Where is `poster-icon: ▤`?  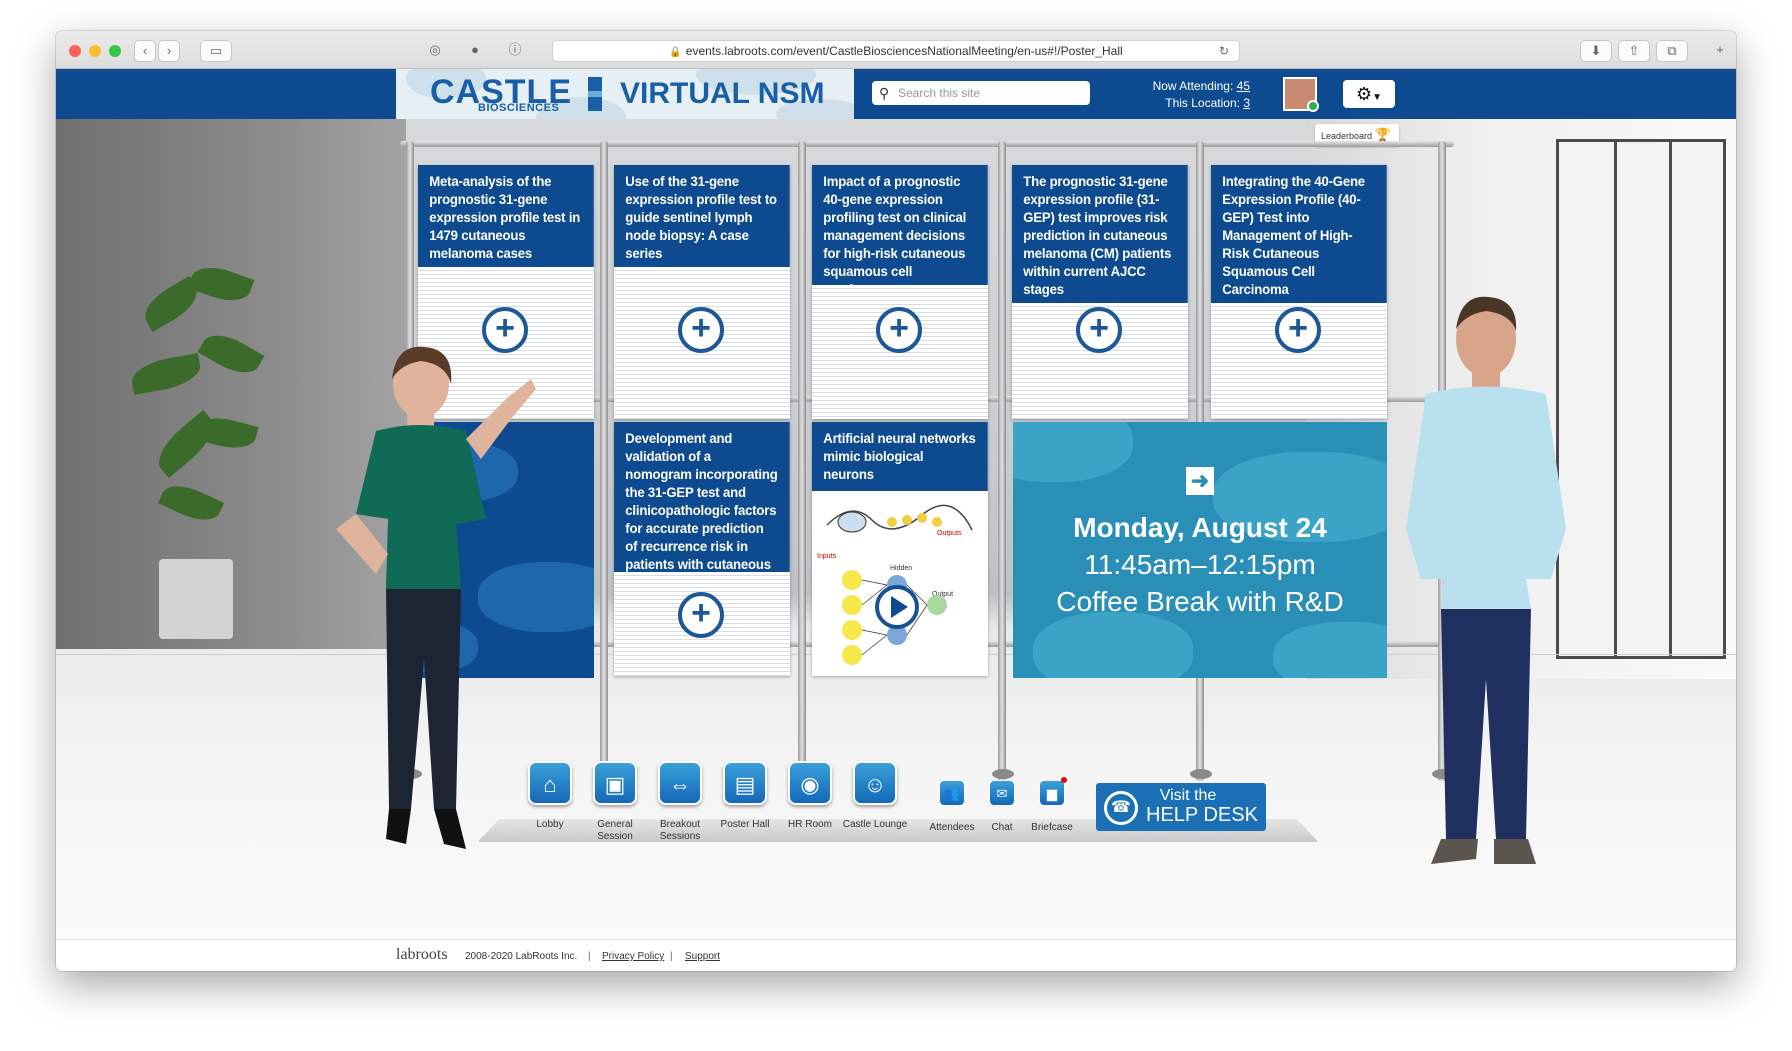
poster-icon: ▤ is located at coordinates (745, 784).